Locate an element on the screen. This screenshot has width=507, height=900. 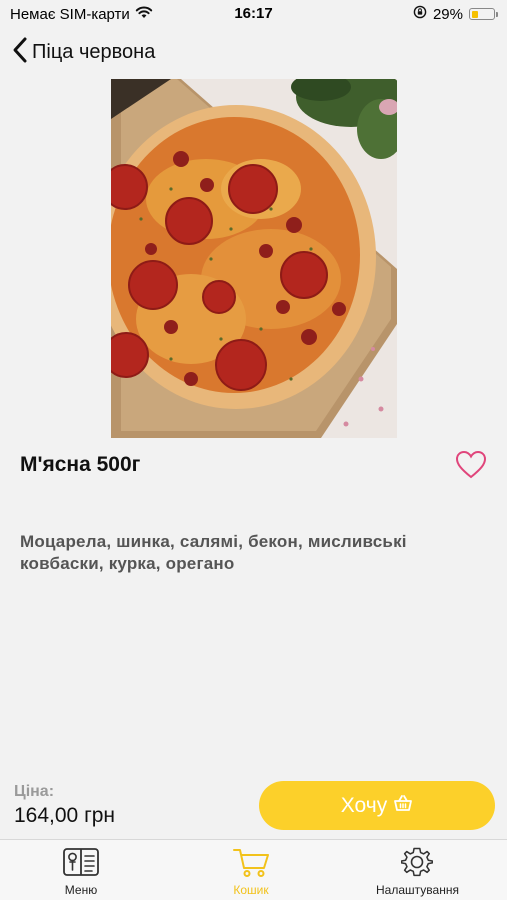
back-button: Піца червона is located at coordinates (83, 52).